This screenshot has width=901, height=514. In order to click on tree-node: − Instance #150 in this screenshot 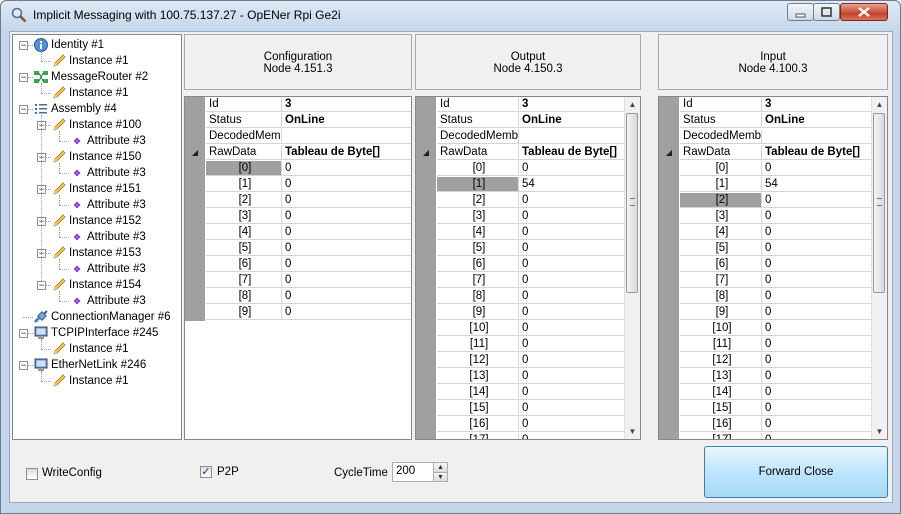, I will do `click(96, 157)`.